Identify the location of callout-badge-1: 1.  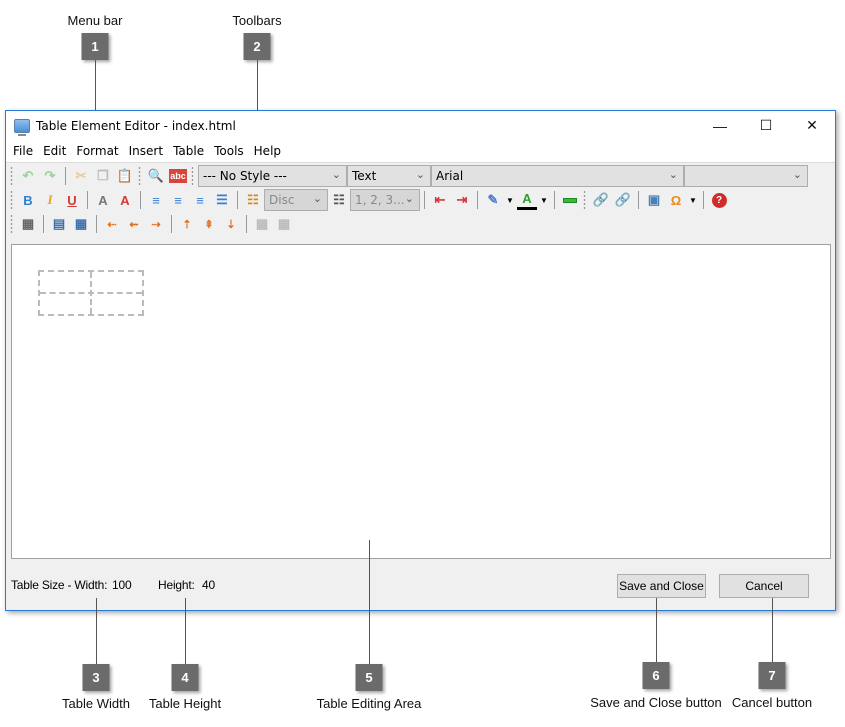
(95, 46).